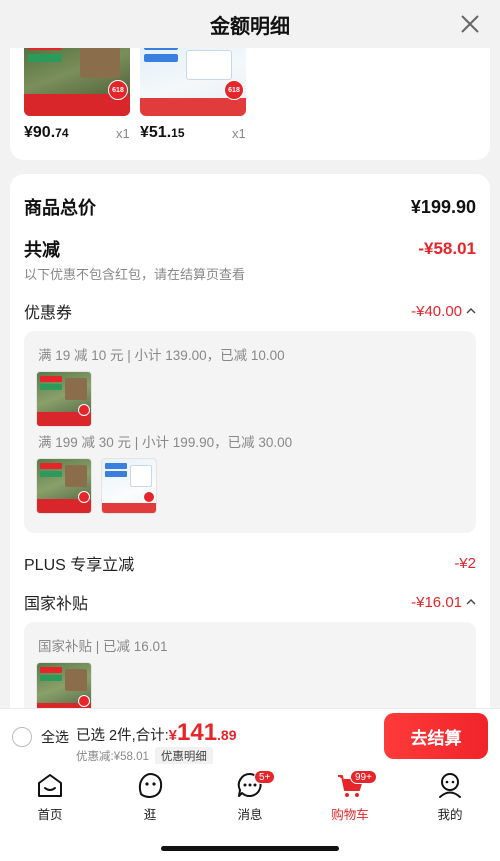  Describe the element at coordinates (165, 442) in the screenshot. I see `coupon-detail-line: 满 199 减 30 元 | 小计 199.90，已减 30.00` at that location.